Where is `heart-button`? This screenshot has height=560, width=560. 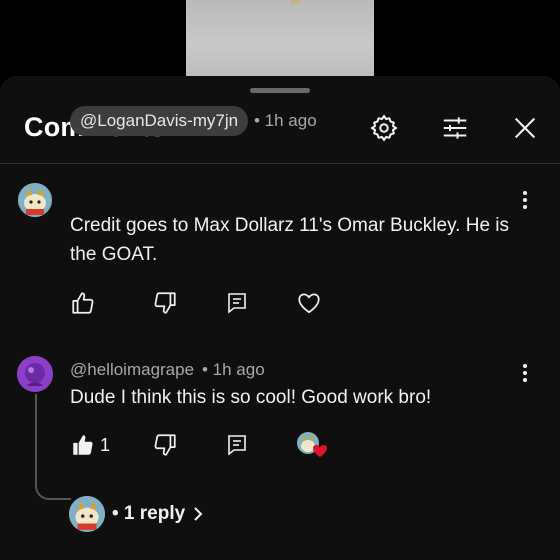
heart-button is located at coordinates (309, 303).